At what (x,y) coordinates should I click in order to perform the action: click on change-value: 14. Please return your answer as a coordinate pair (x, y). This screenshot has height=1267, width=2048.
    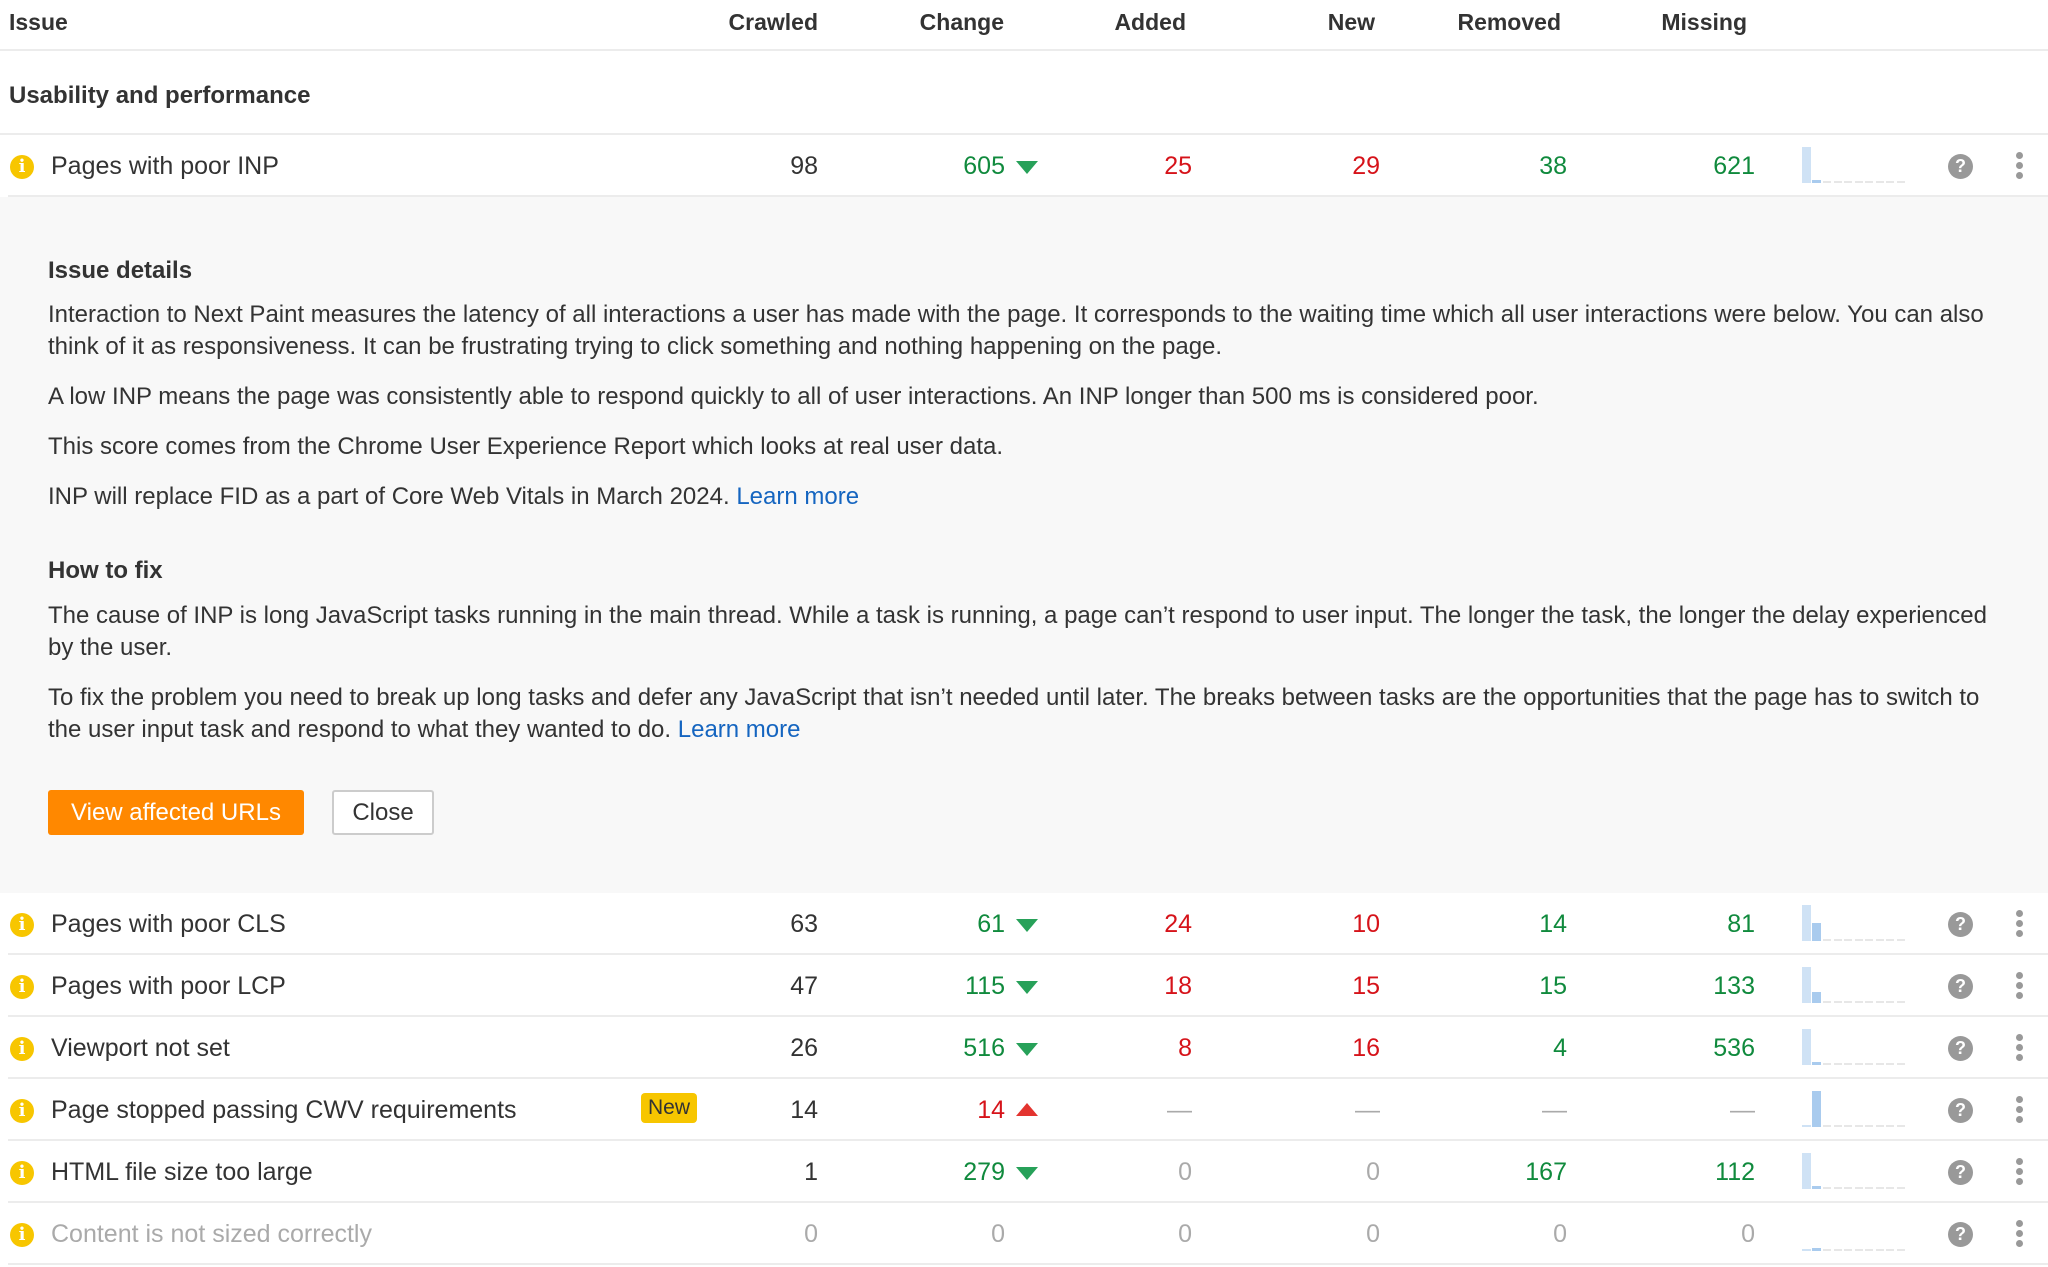
    Looking at the image, I should click on (991, 1110).